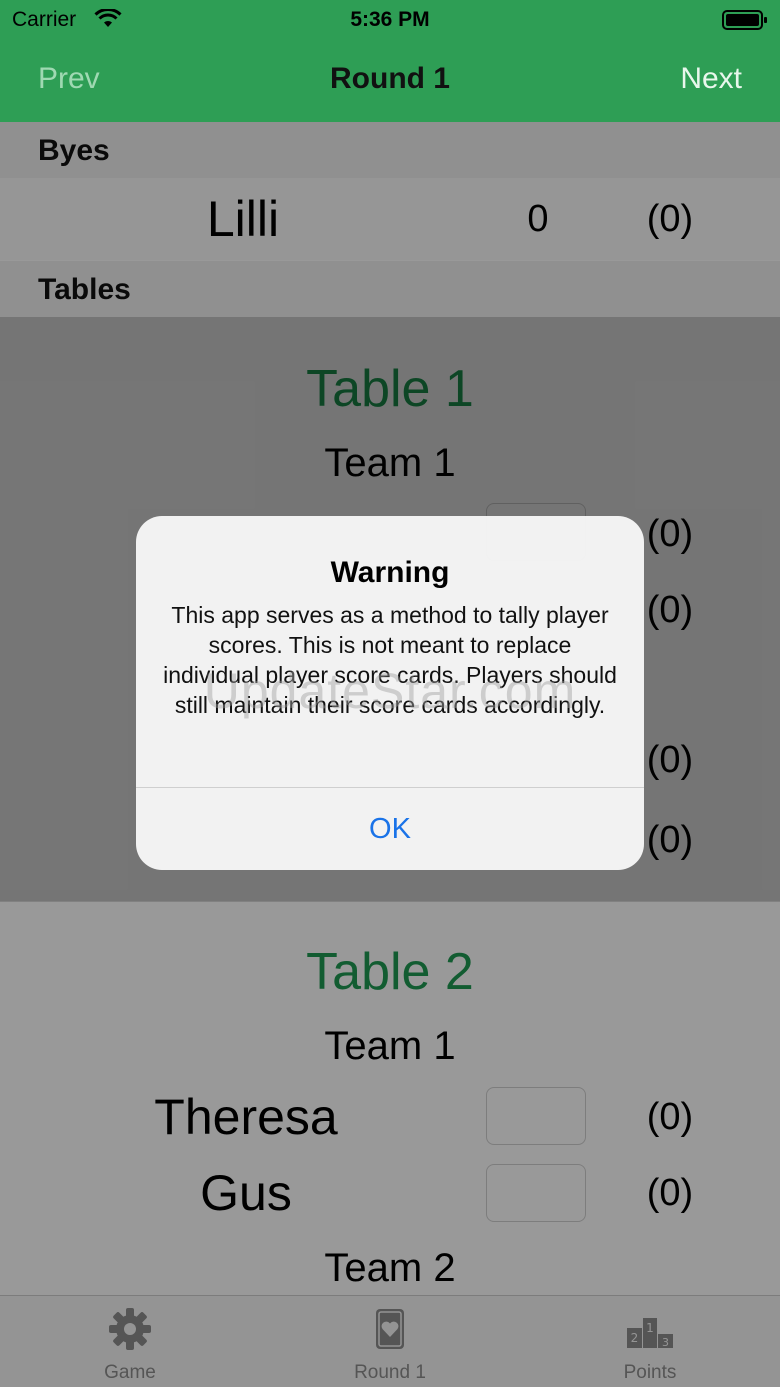  I want to click on watermark: UpdateStar.com, so click(390, 691).